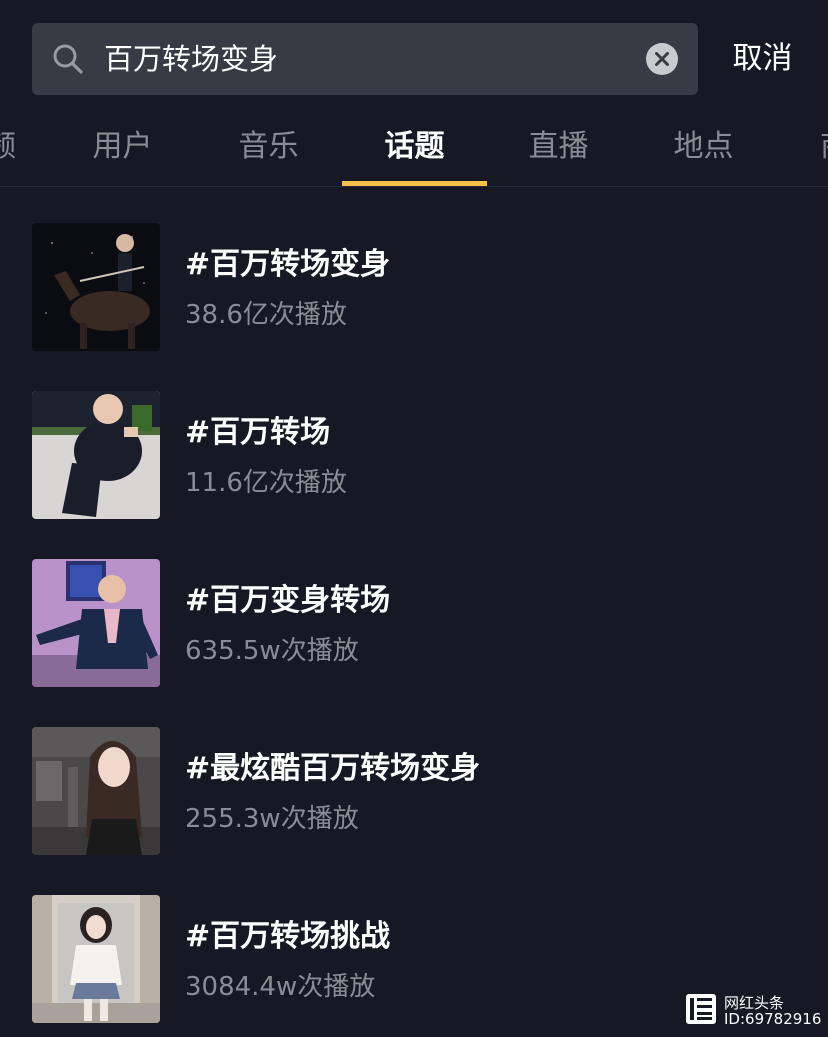 Image resolution: width=828 pixels, height=1037 pixels. Describe the element at coordinates (288, 264) in the screenshot. I see `topic-title: #百万转场变身` at that location.